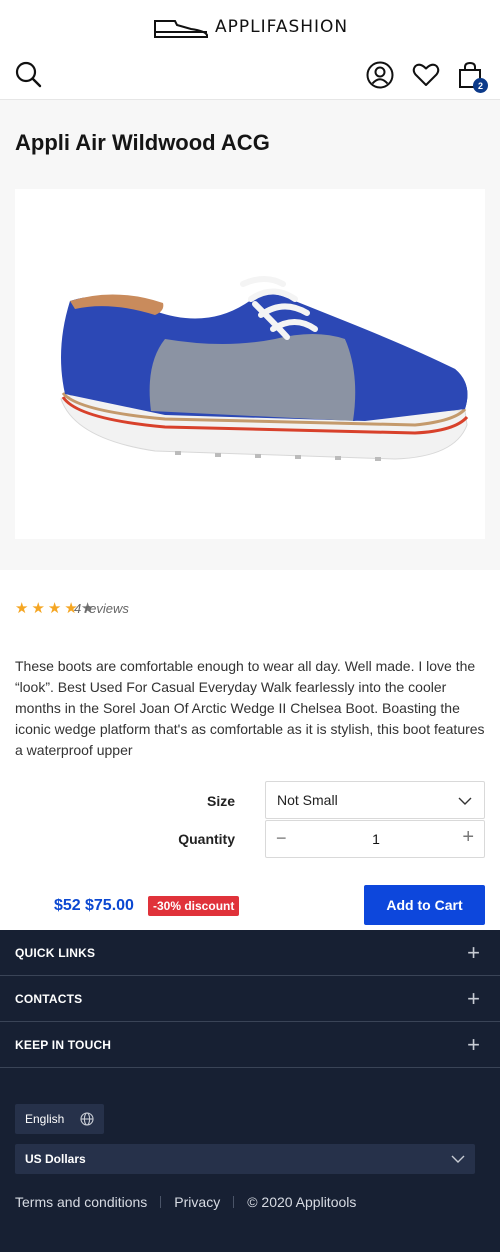 The width and height of the screenshot is (500, 1252). Describe the element at coordinates (307, 800) in the screenshot. I see `size-value: Not Small` at that location.